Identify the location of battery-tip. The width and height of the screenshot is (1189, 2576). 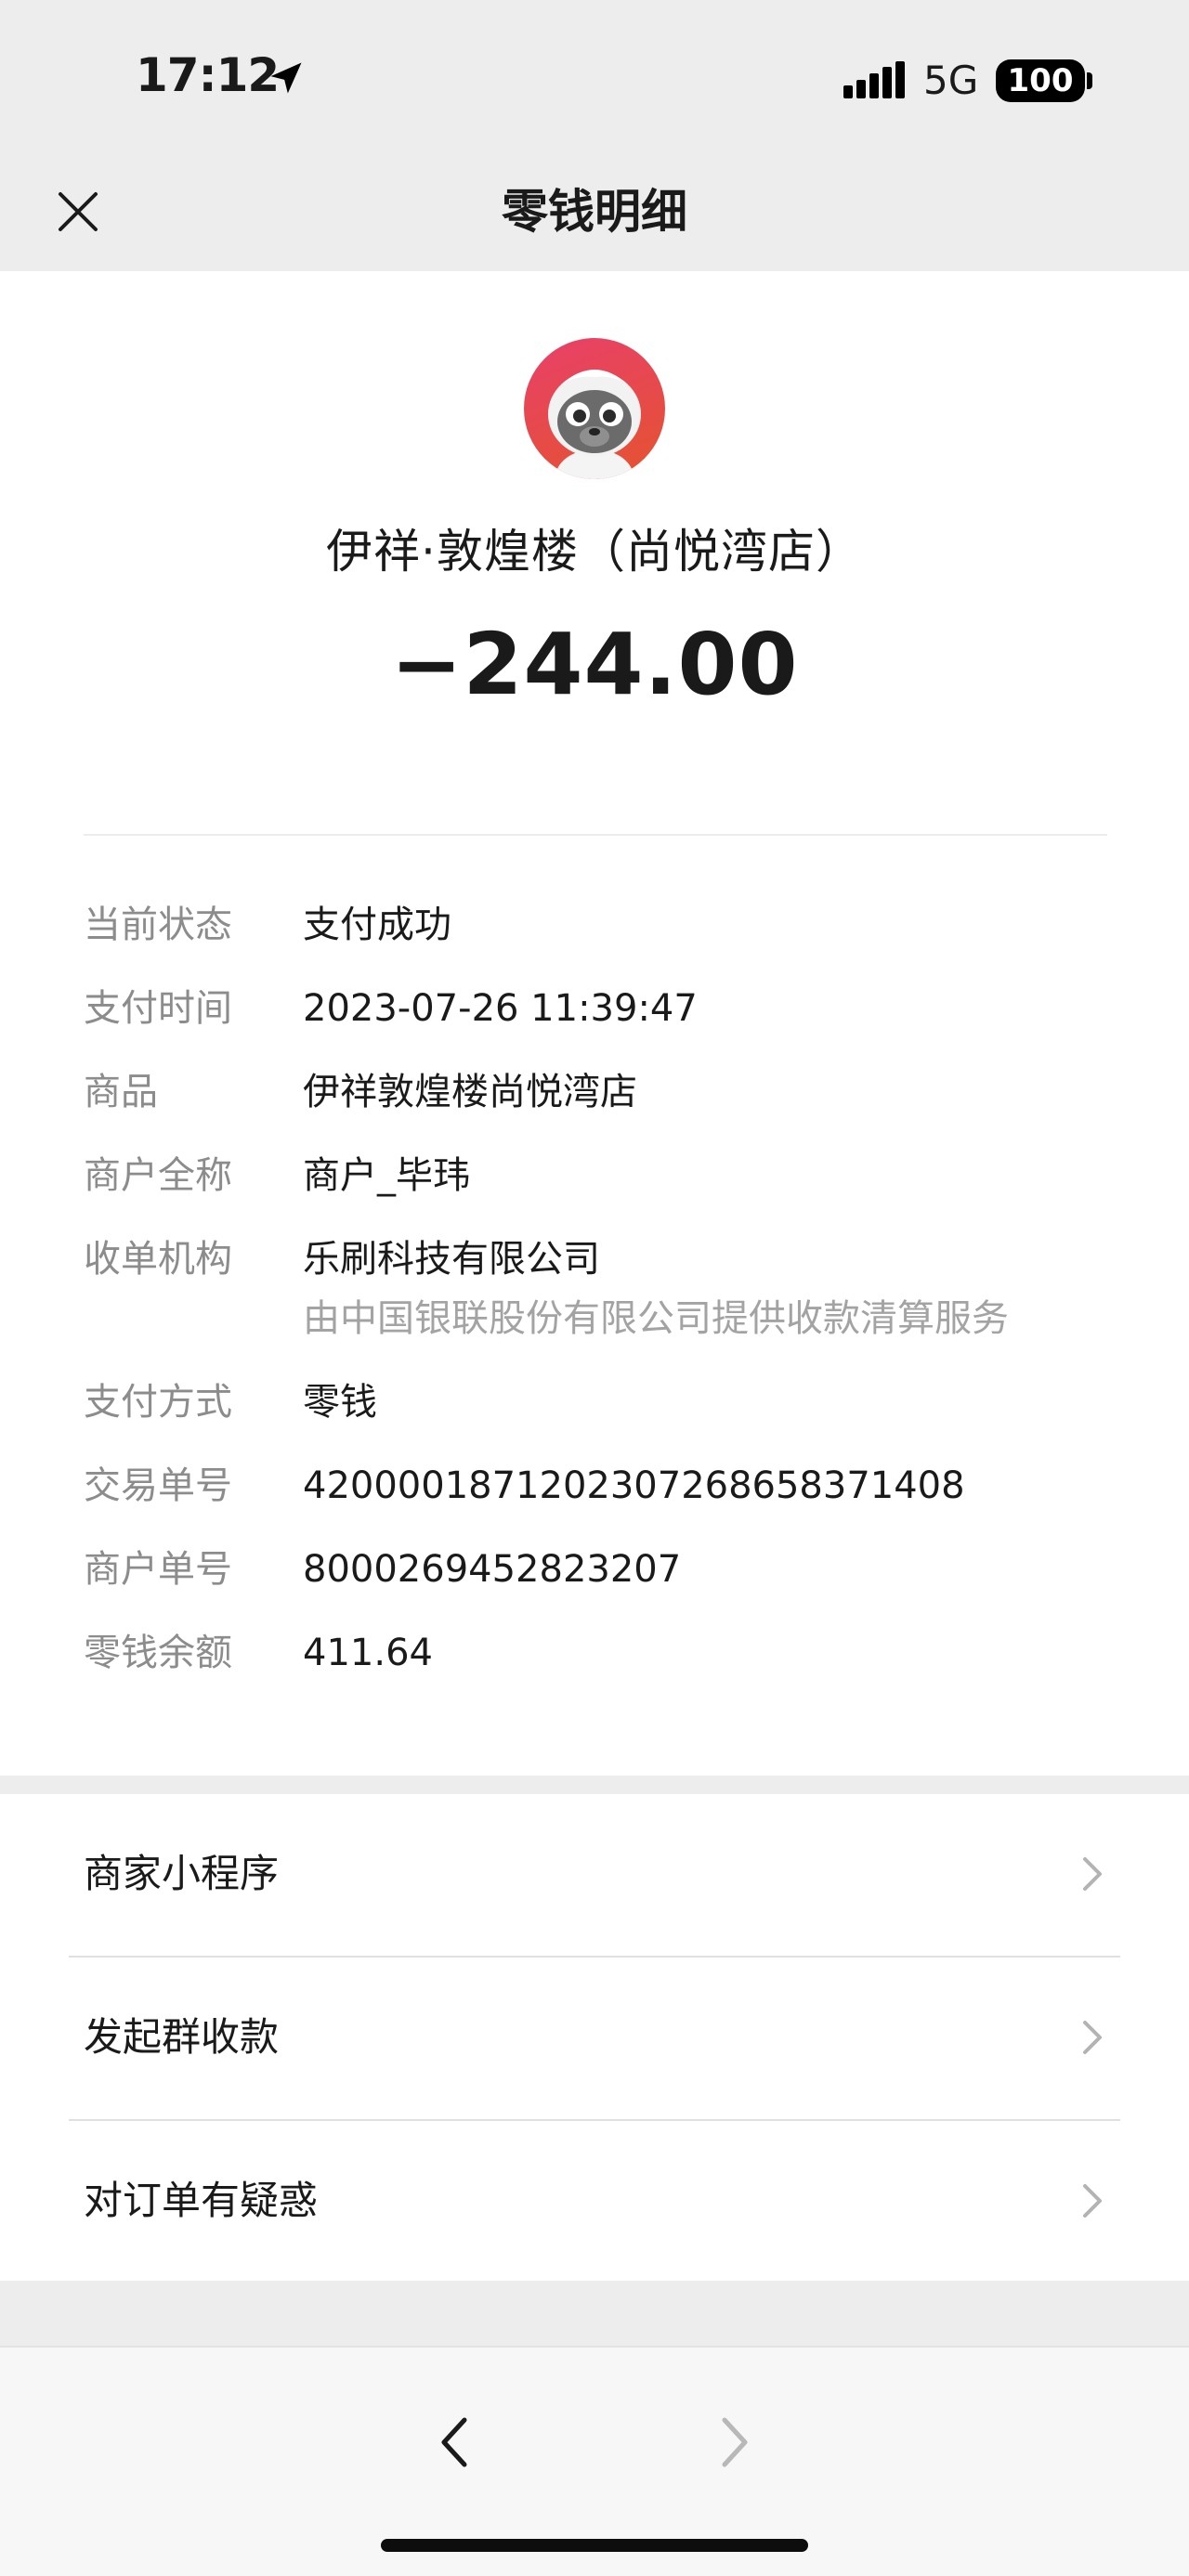
(1089, 81).